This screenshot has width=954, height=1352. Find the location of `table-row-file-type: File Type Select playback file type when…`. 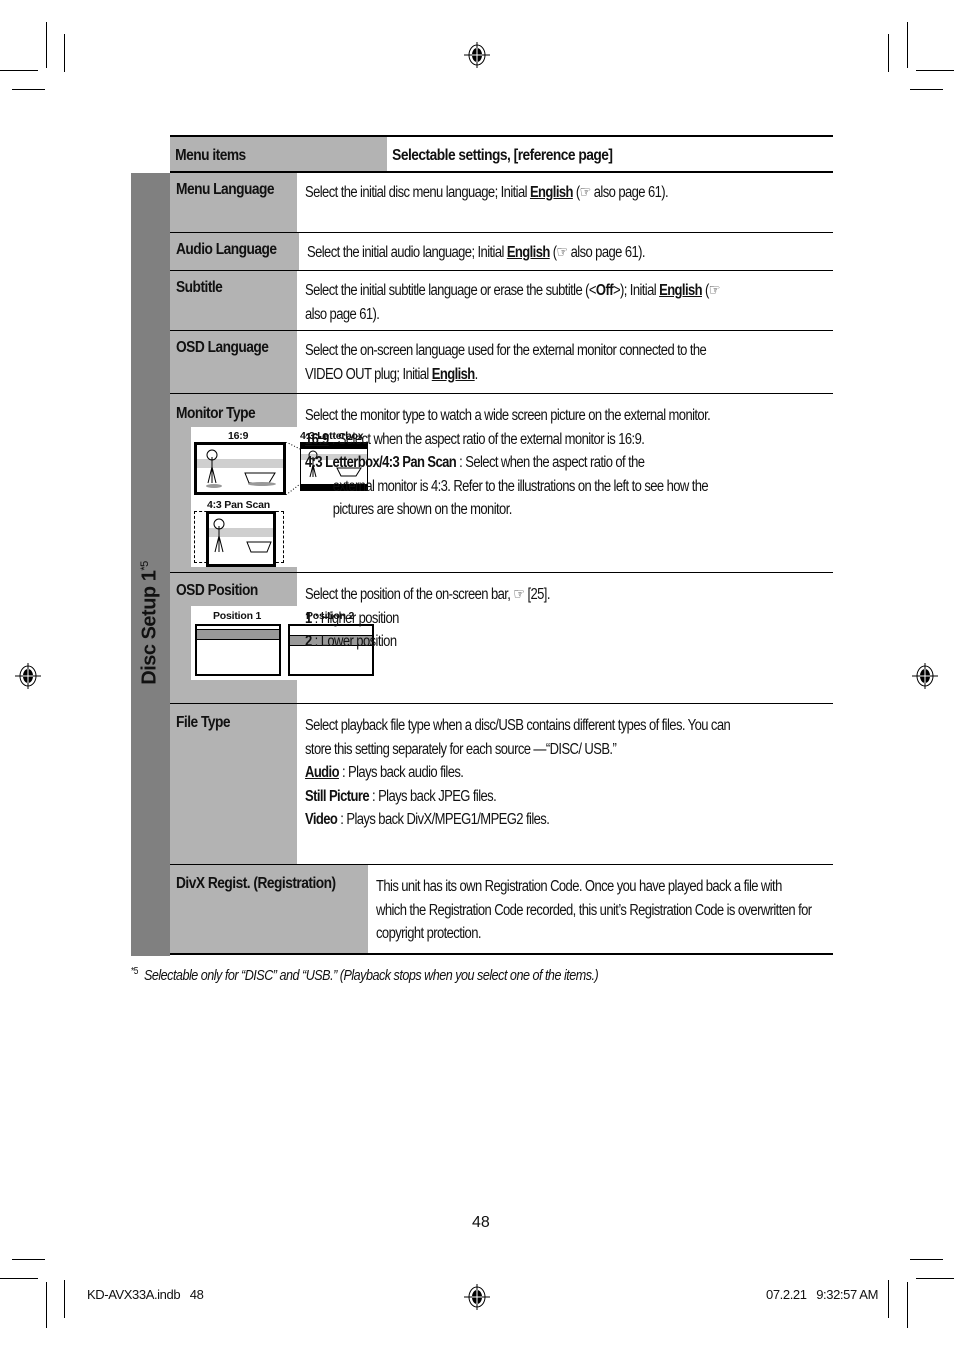

table-row-file-type: File Type Select playback file type when… is located at coordinates (501, 784).